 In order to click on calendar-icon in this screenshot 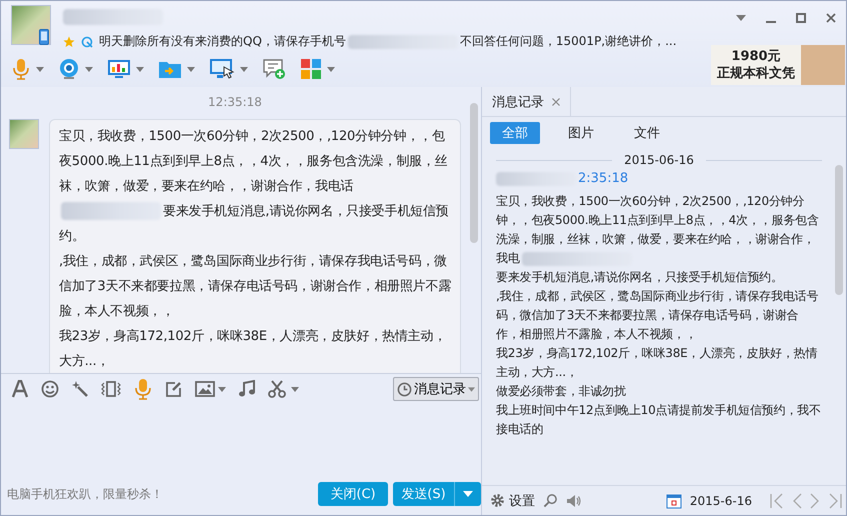, I will do `click(674, 500)`.